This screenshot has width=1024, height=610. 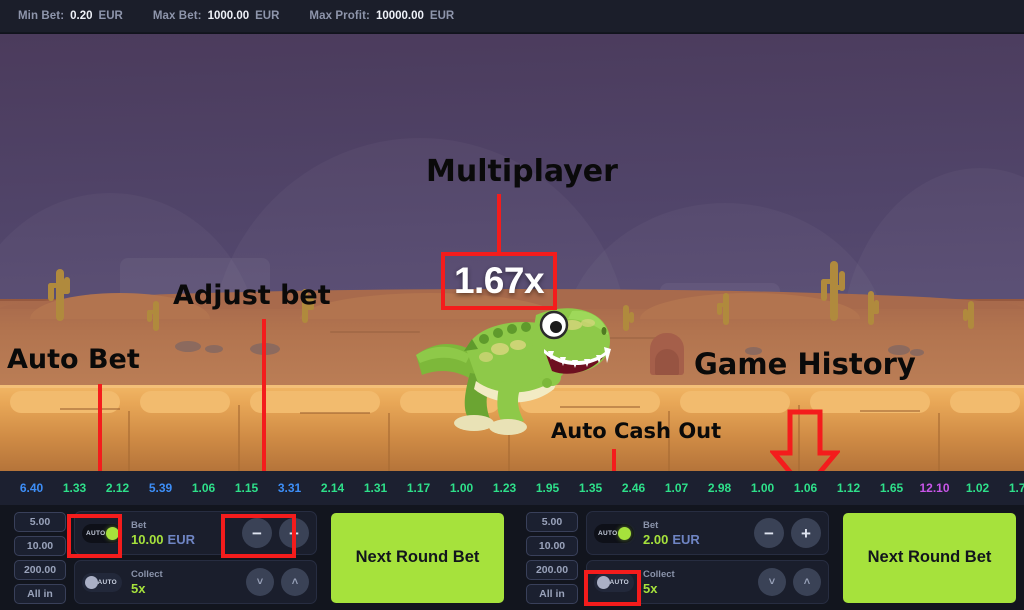 What do you see at coordinates (806, 533) in the screenshot?
I see `bet-increase-button: +` at bounding box center [806, 533].